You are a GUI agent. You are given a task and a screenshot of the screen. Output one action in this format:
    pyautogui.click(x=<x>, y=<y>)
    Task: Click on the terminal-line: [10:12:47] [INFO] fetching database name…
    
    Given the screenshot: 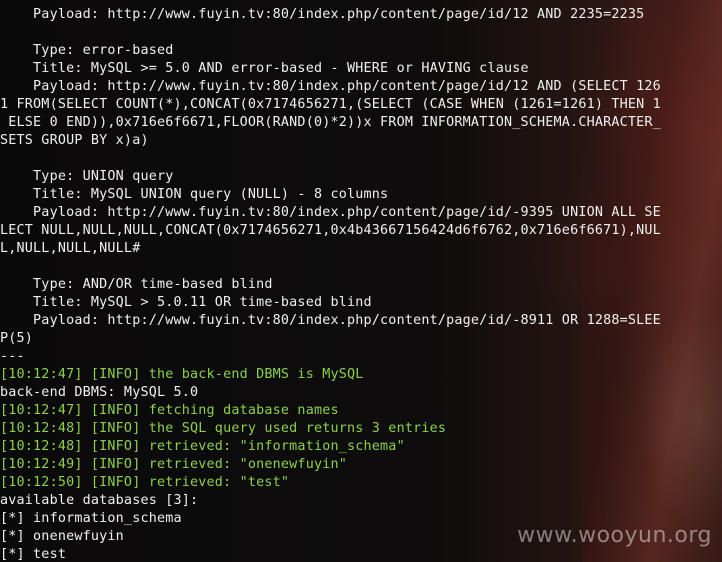 What is the action you would take?
    pyautogui.click(x=169, y=410)
    